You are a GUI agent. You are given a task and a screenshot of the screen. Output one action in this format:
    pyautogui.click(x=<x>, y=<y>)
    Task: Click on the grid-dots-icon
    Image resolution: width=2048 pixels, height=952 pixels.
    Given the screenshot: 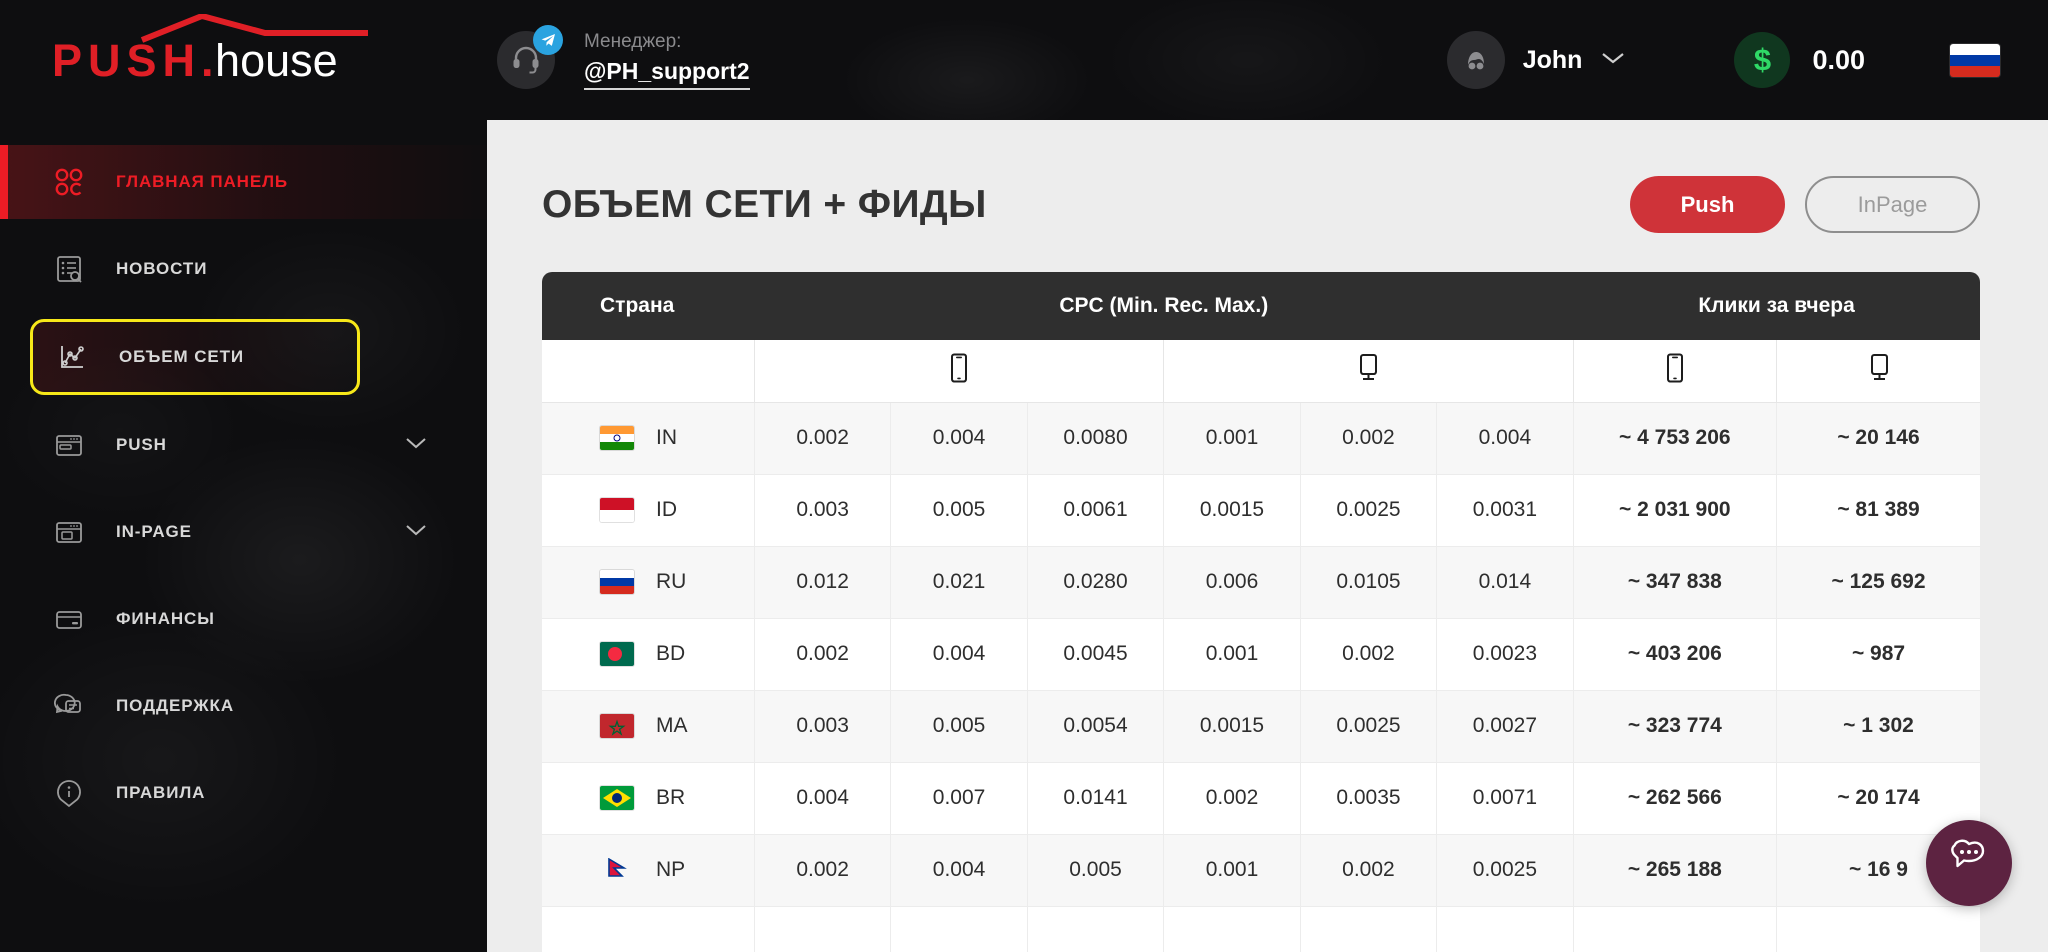 What is the action you would take?
    pyautogui.click(x=69, y=182)
    